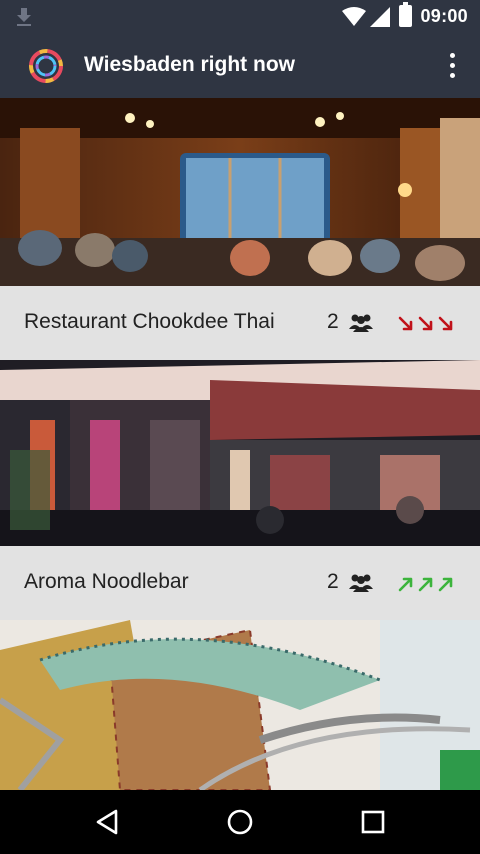 This screenshot has width=480, height=854. I want to click on status-bar: 09:00, so click(240, 17).